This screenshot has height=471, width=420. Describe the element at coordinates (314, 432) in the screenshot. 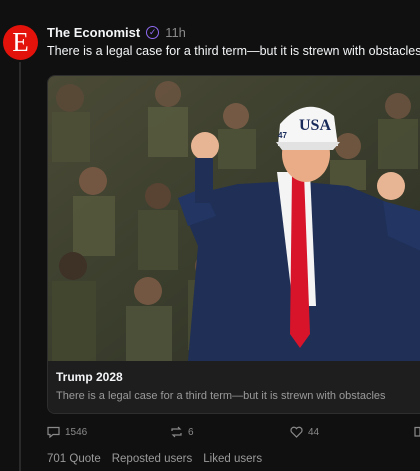

I see `like-count: 44` at that location.